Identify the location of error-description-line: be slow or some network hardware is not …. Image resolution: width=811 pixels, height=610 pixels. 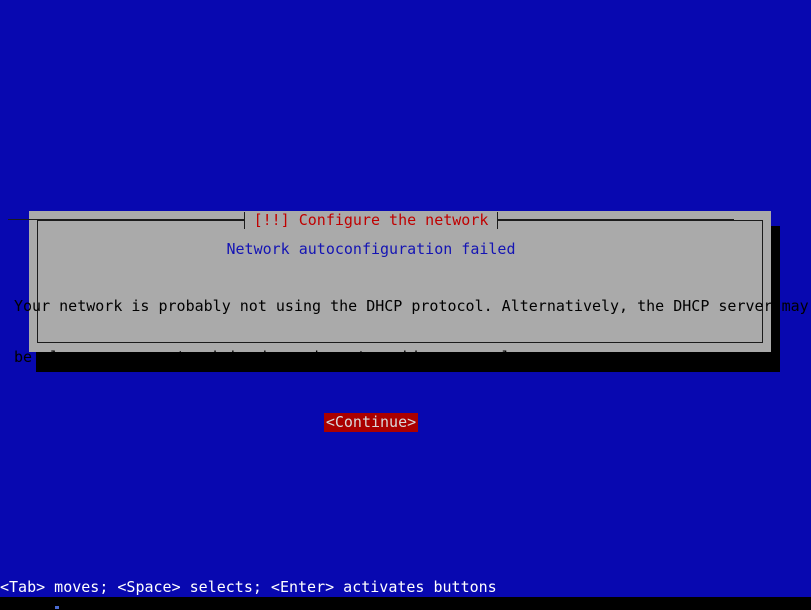
(271, 357).